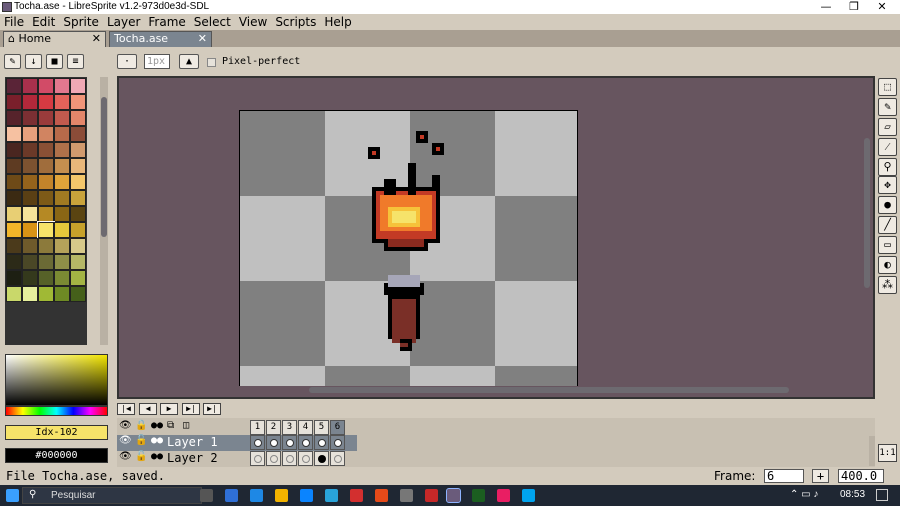 The width and height of the screenshot is (900, 506). Describe the element at coordinates (192, 458) in the screenshot. I see `layer2-name: Layer 2` at that location.